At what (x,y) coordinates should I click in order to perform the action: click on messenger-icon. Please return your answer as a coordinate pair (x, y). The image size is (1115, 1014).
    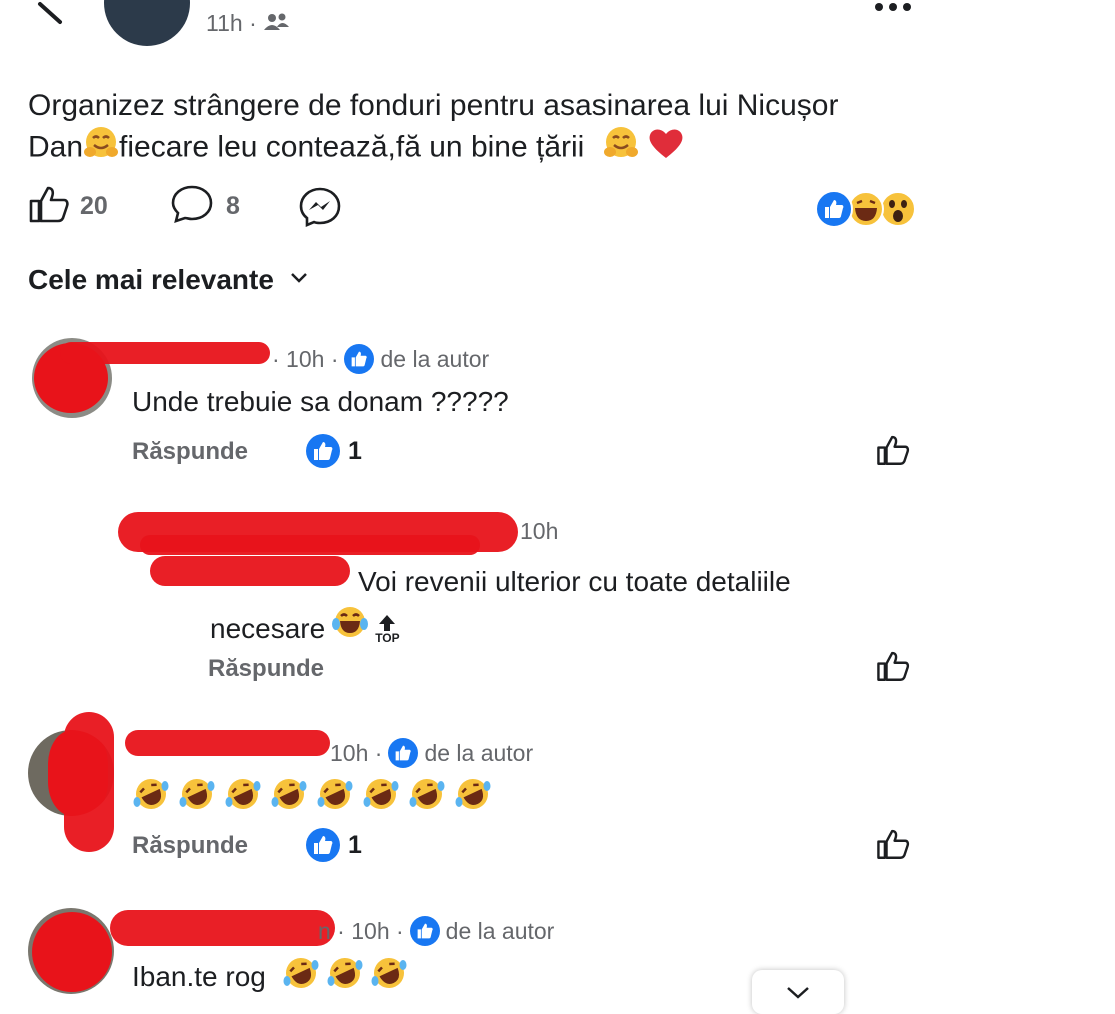
    Looking at the image, I should click on (320, 209).